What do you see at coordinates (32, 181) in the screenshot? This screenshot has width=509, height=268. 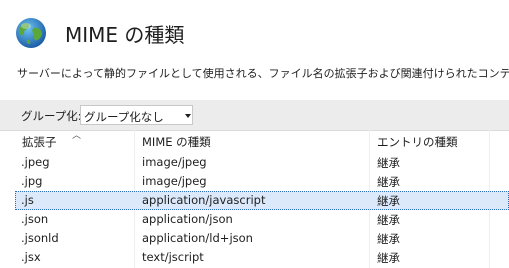 I see `extension-cell: .jpg` at bounding box center [32, 181].